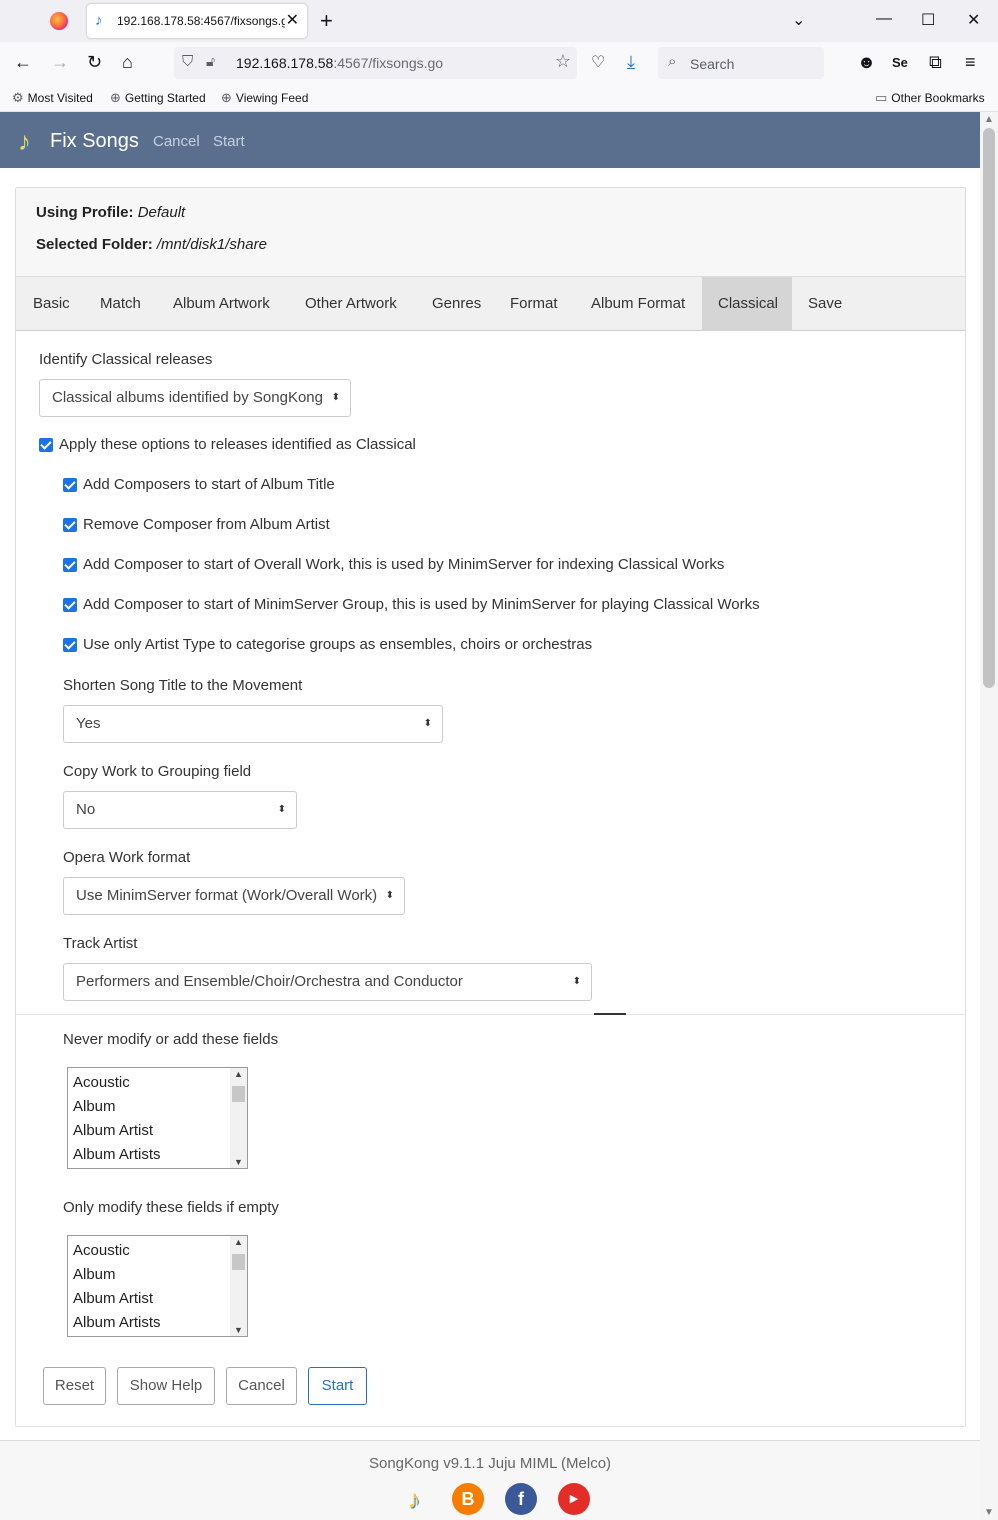 The height and width of the screenshot is (1520, 998). What do you see at coordinates (574, 1499) in the screenshot?
I see `youtube-icon: ▶` at bounding box center [574, 1499].